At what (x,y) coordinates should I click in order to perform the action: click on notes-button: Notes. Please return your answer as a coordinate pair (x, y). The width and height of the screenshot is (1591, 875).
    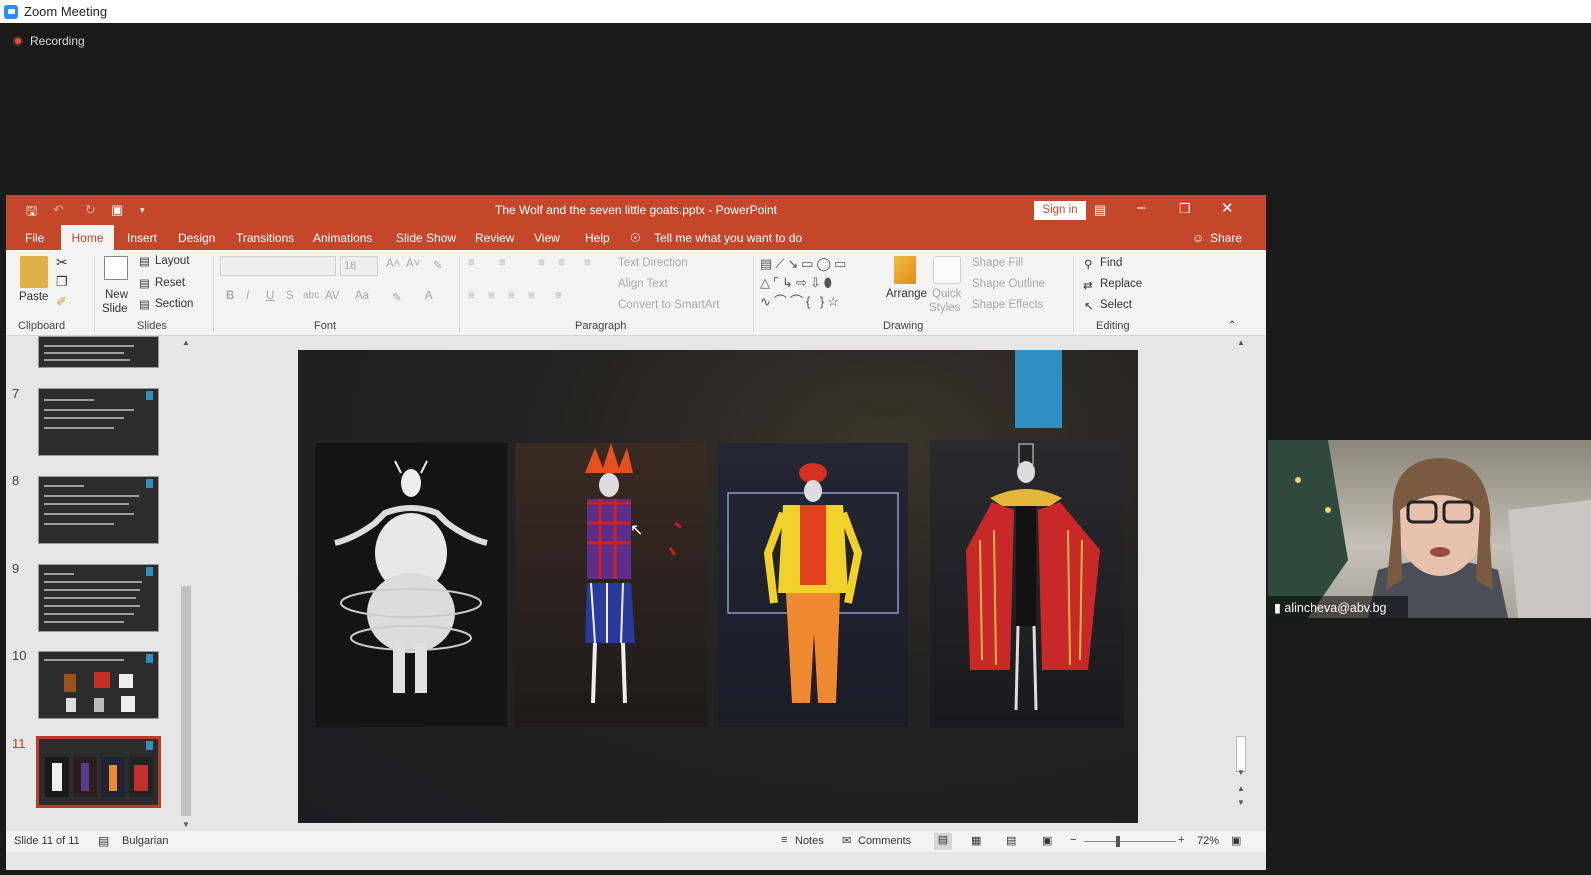
    Looking at the image, I should click on (809, 841).